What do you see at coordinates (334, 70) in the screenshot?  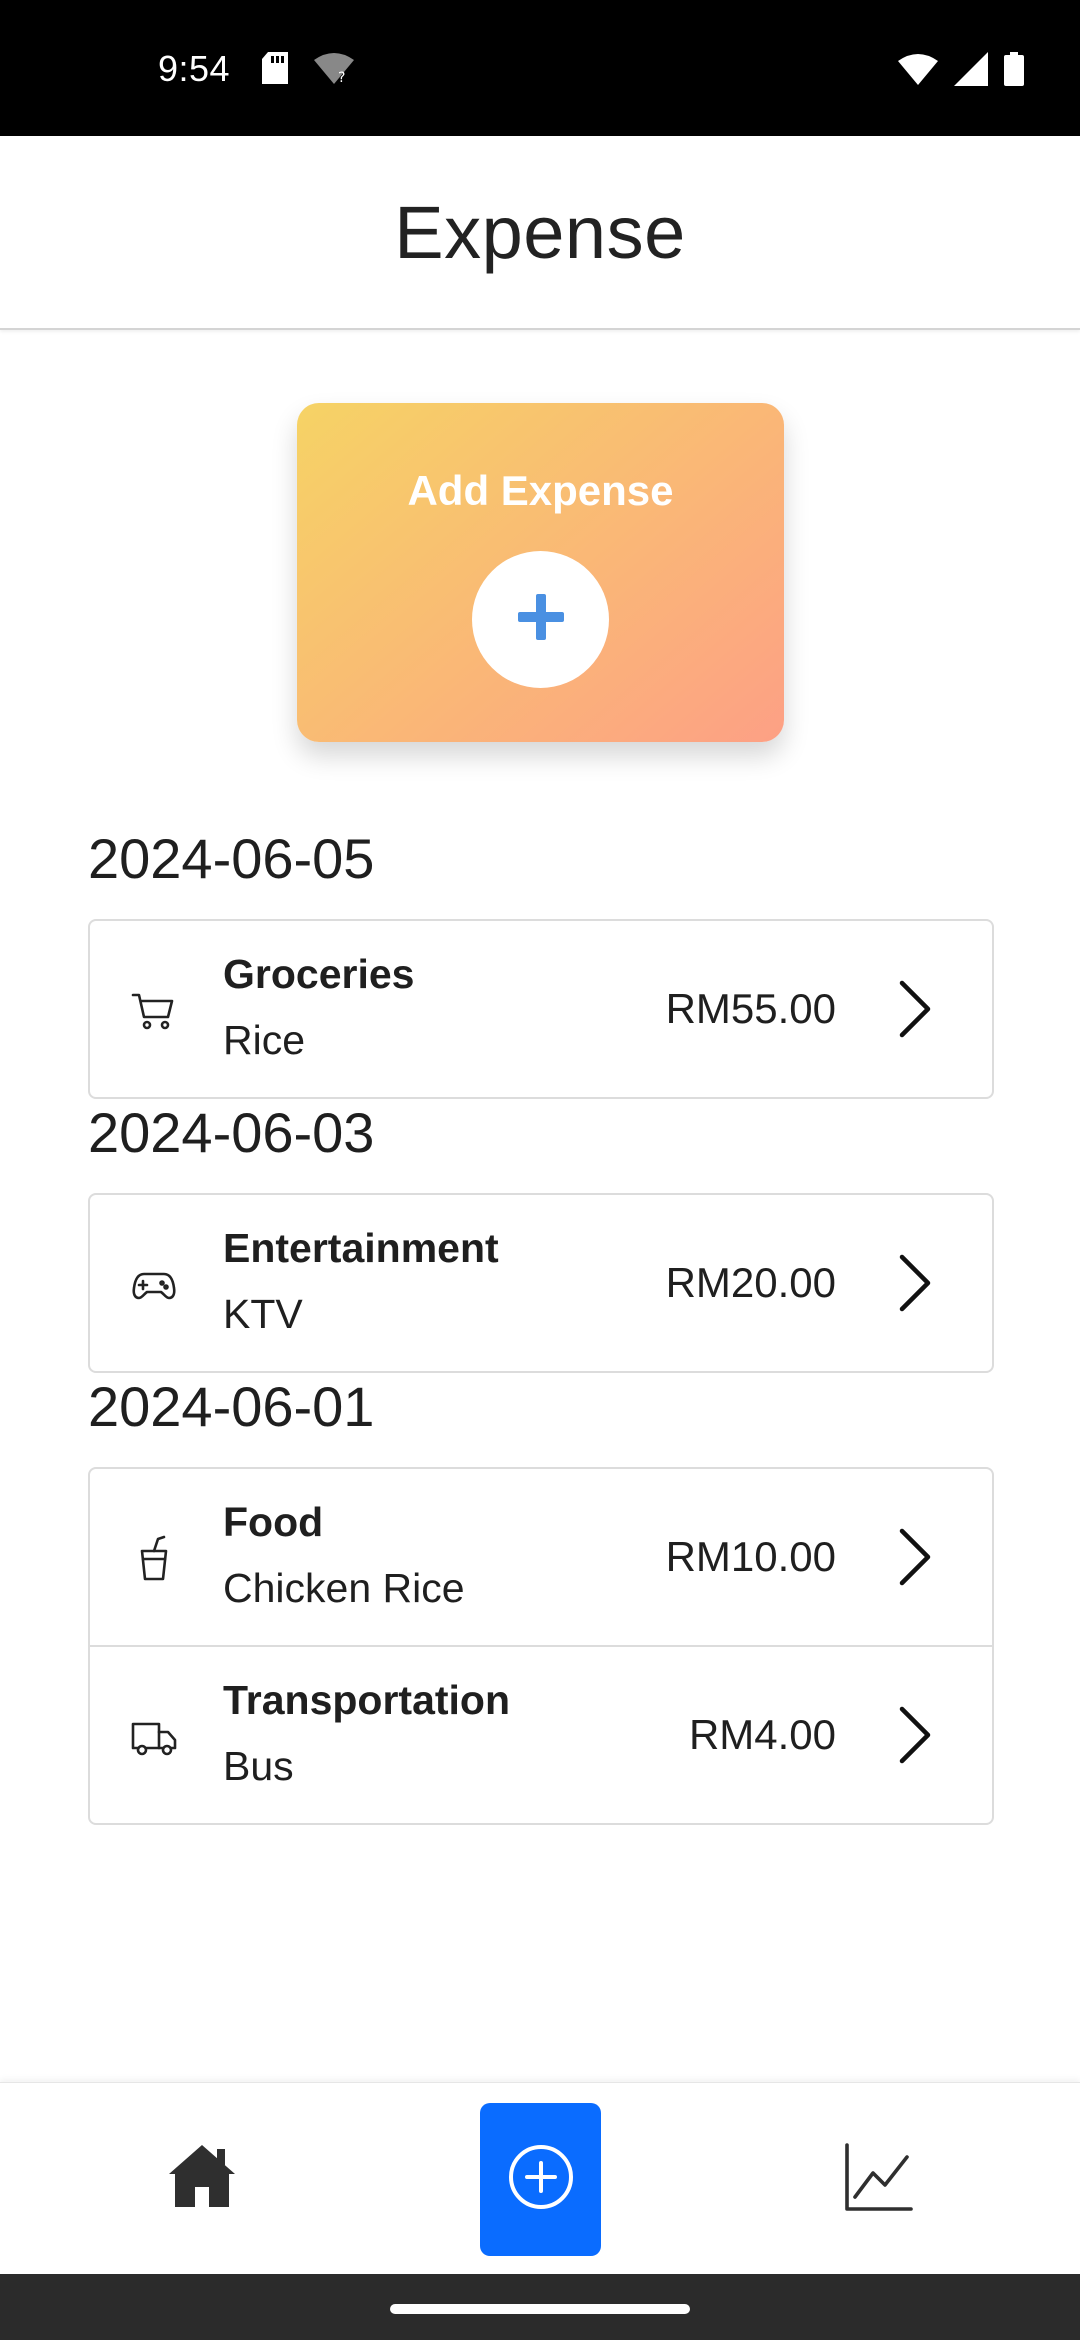 I see `wifi-unknown-icon: ?` at bounding box center [334, 70].